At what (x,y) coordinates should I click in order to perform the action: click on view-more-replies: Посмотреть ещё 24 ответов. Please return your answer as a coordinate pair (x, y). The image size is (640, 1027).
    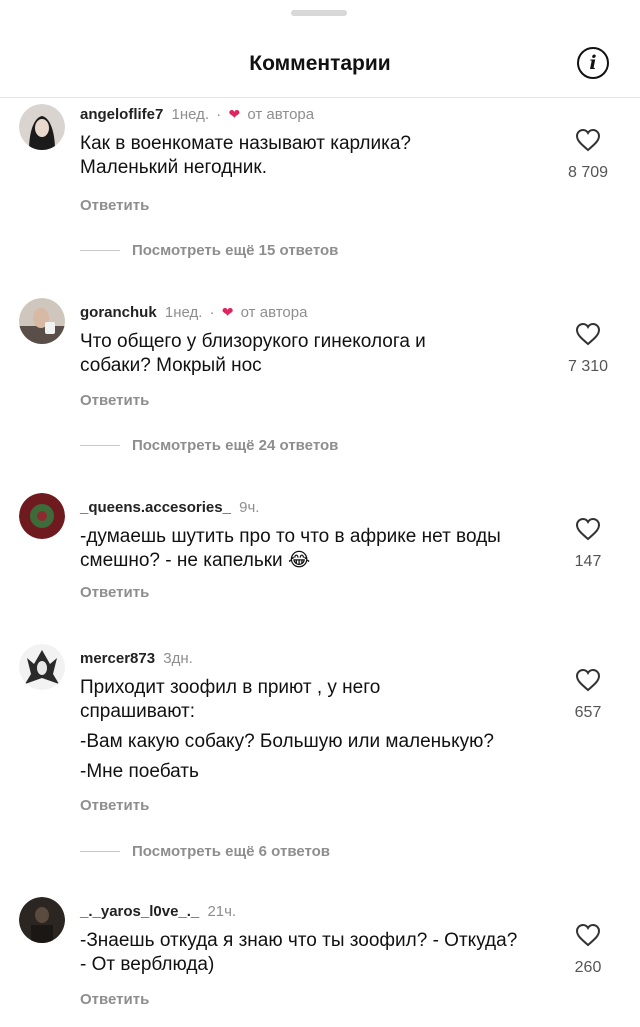
    Looking at the image, I should click on (209, 445).